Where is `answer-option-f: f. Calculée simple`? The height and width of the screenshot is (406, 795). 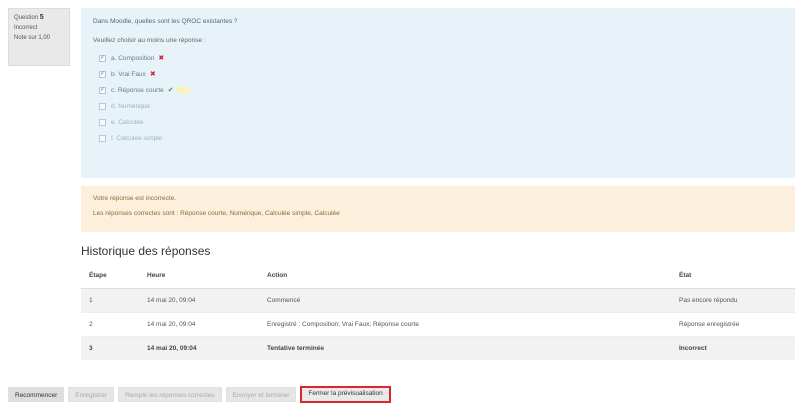
answer-option-f: f. Calculée simple is located at coordinates (438, 138).